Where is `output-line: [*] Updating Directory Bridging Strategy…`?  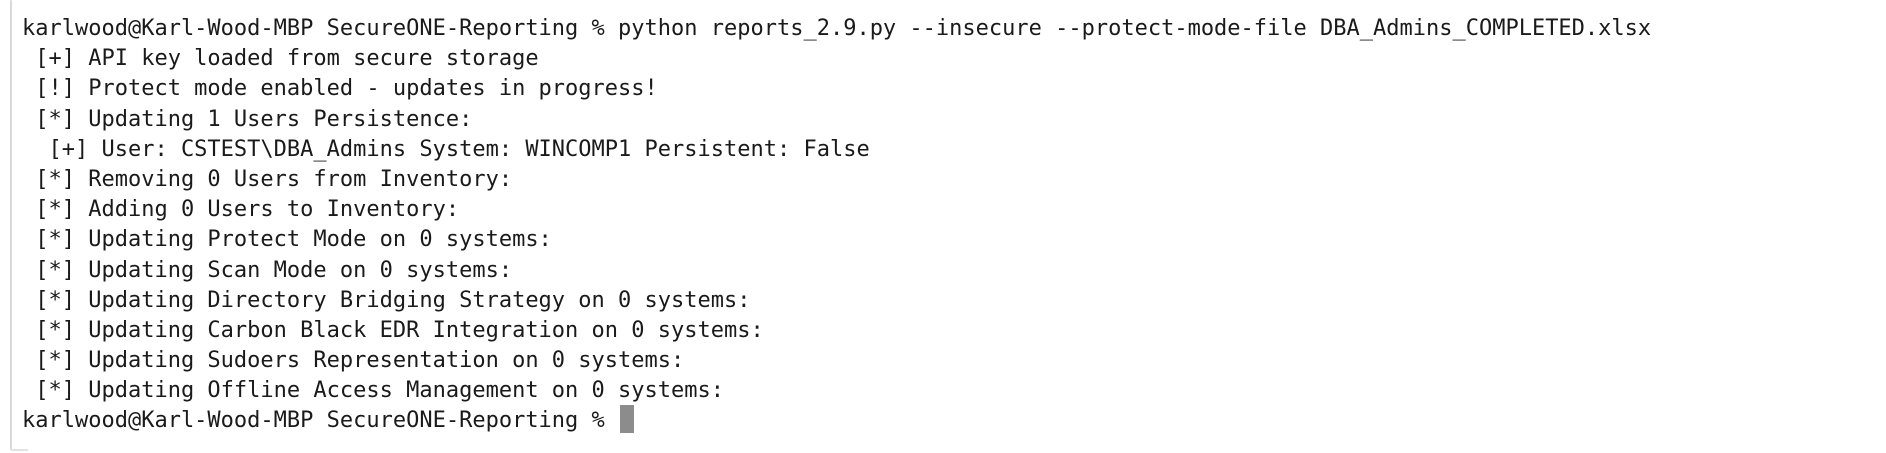 output-line: [*] Updating Directory Bridging Strategy… is located at coordinates (386, 300).